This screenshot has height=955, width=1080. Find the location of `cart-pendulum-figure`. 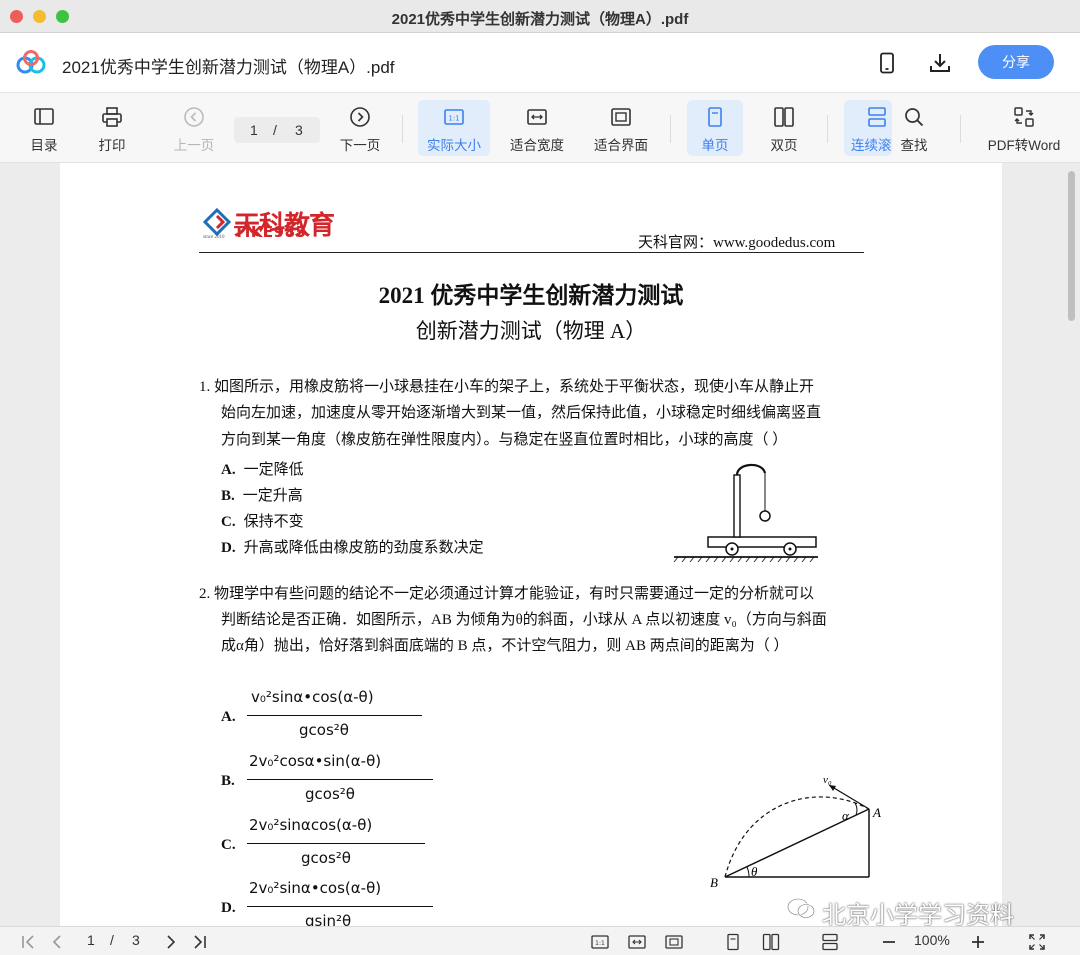

cart-pendulum-figure is located at coordinates (745, 513).